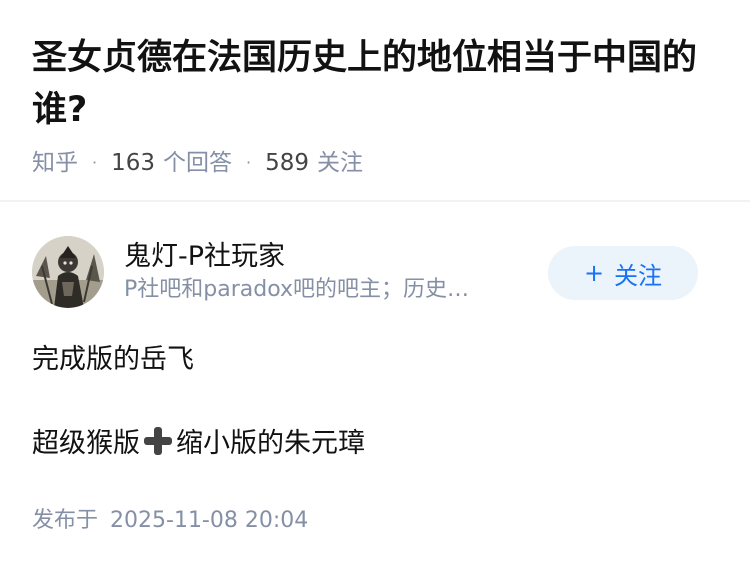 The height and width of the screenshot is (574, 750). I want to click on publish-time: 2025-11-08 20:04, so click(209, 520).